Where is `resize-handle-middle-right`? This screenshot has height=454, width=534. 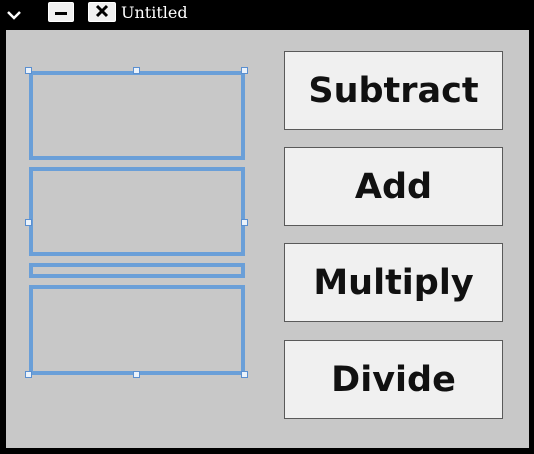 resize-handle-middle-right is located at coordinates (244, 222).